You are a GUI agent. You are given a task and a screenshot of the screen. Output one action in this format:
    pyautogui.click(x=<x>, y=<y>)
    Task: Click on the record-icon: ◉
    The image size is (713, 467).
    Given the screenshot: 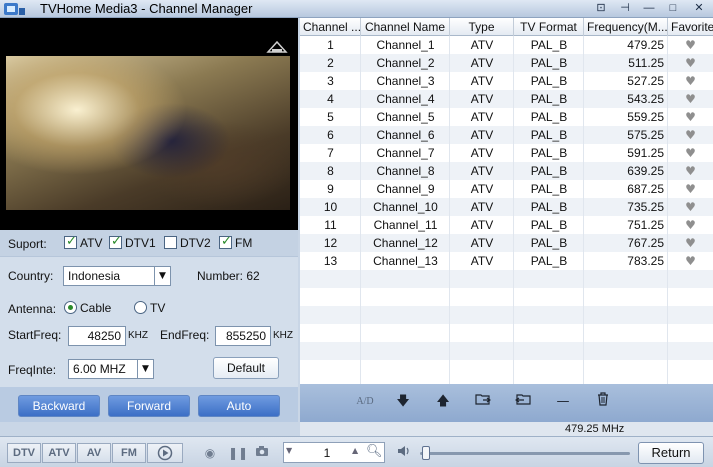 What is the action you would take?
    pyautogui.click(x=210, y=453)
    